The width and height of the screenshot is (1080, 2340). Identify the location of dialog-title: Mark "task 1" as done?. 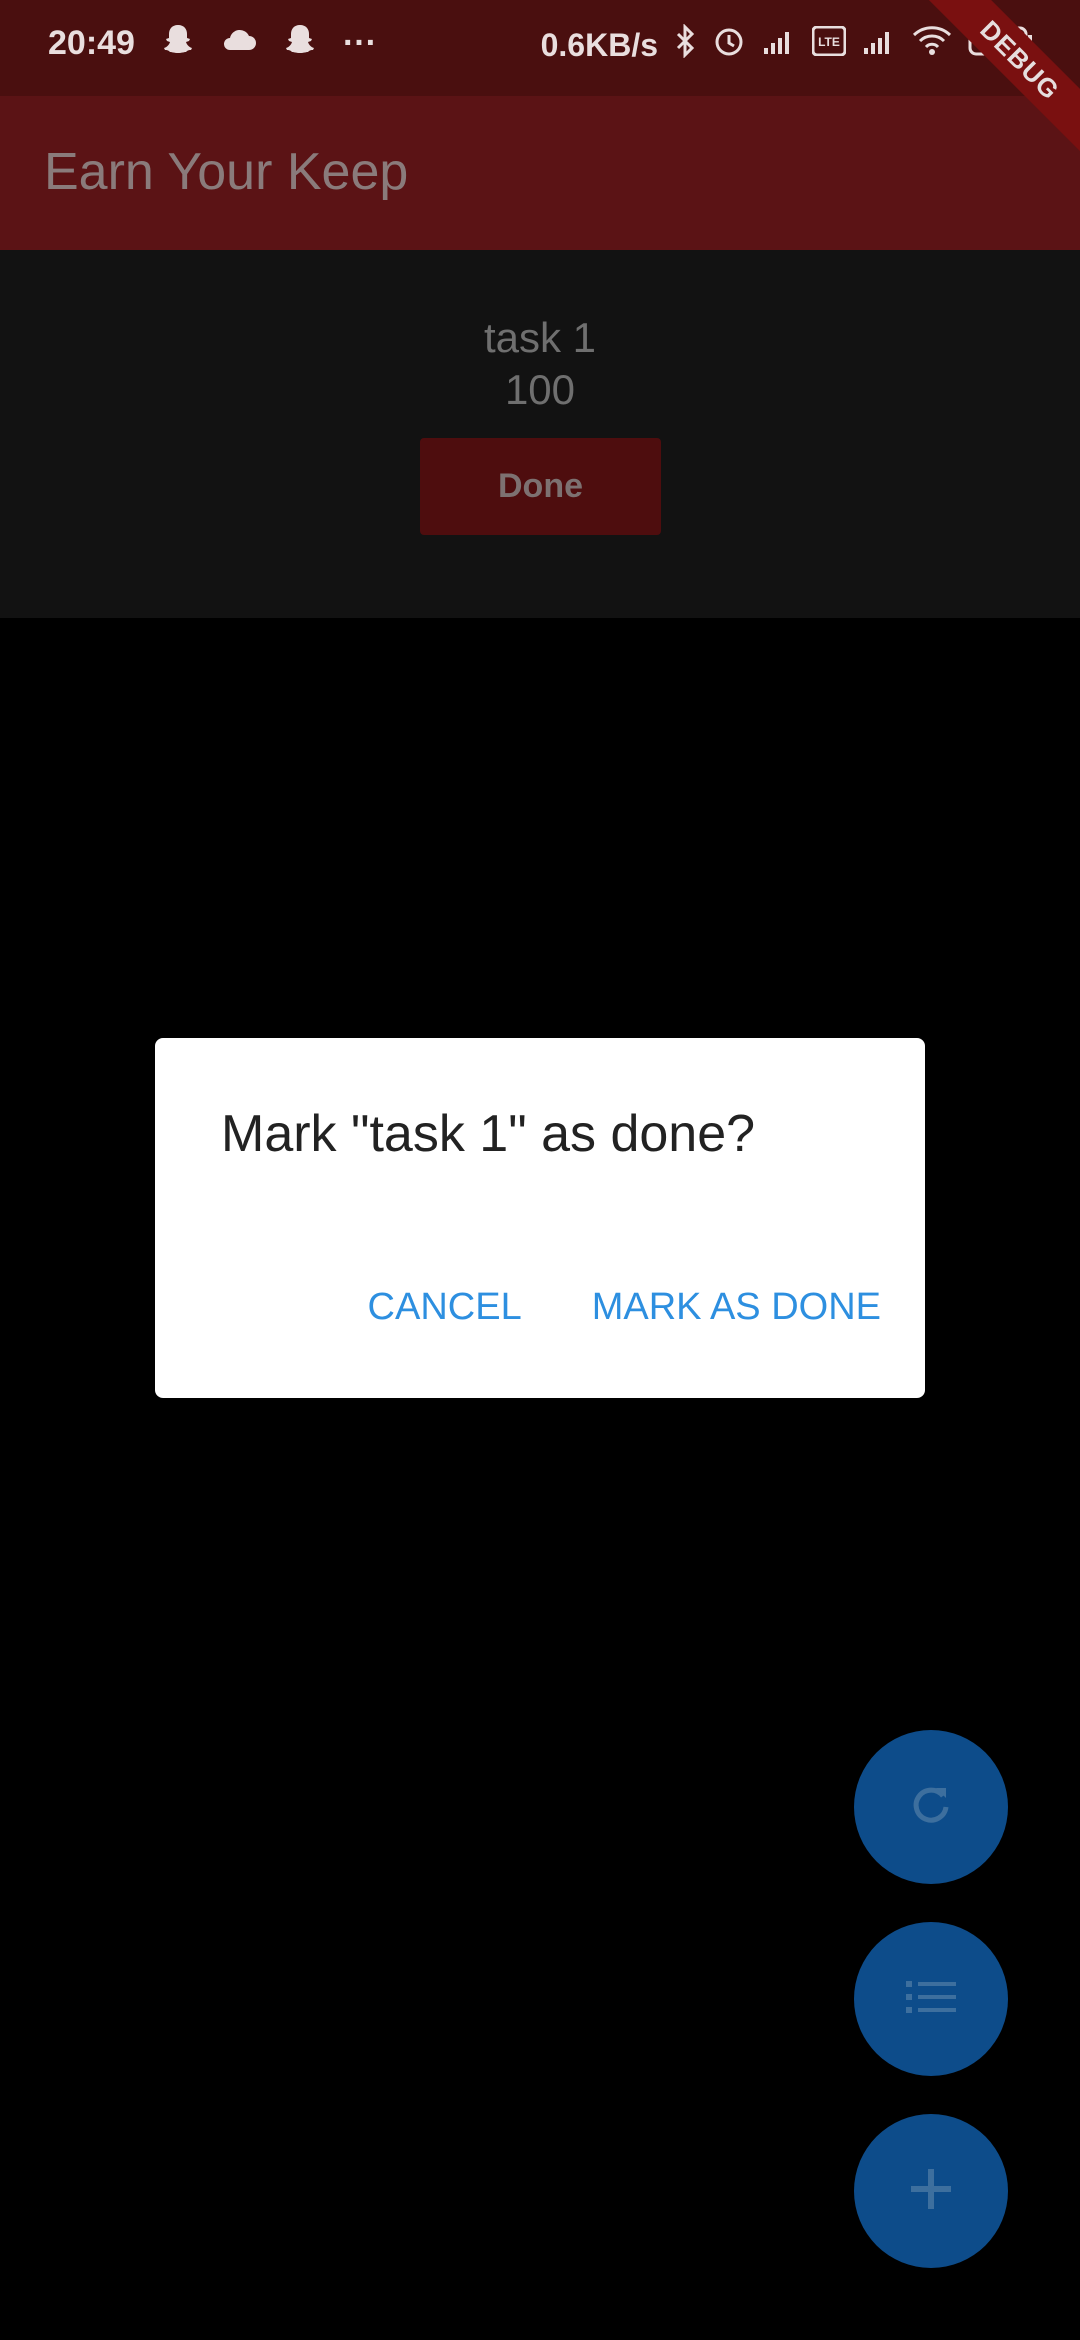
(488, 1134).